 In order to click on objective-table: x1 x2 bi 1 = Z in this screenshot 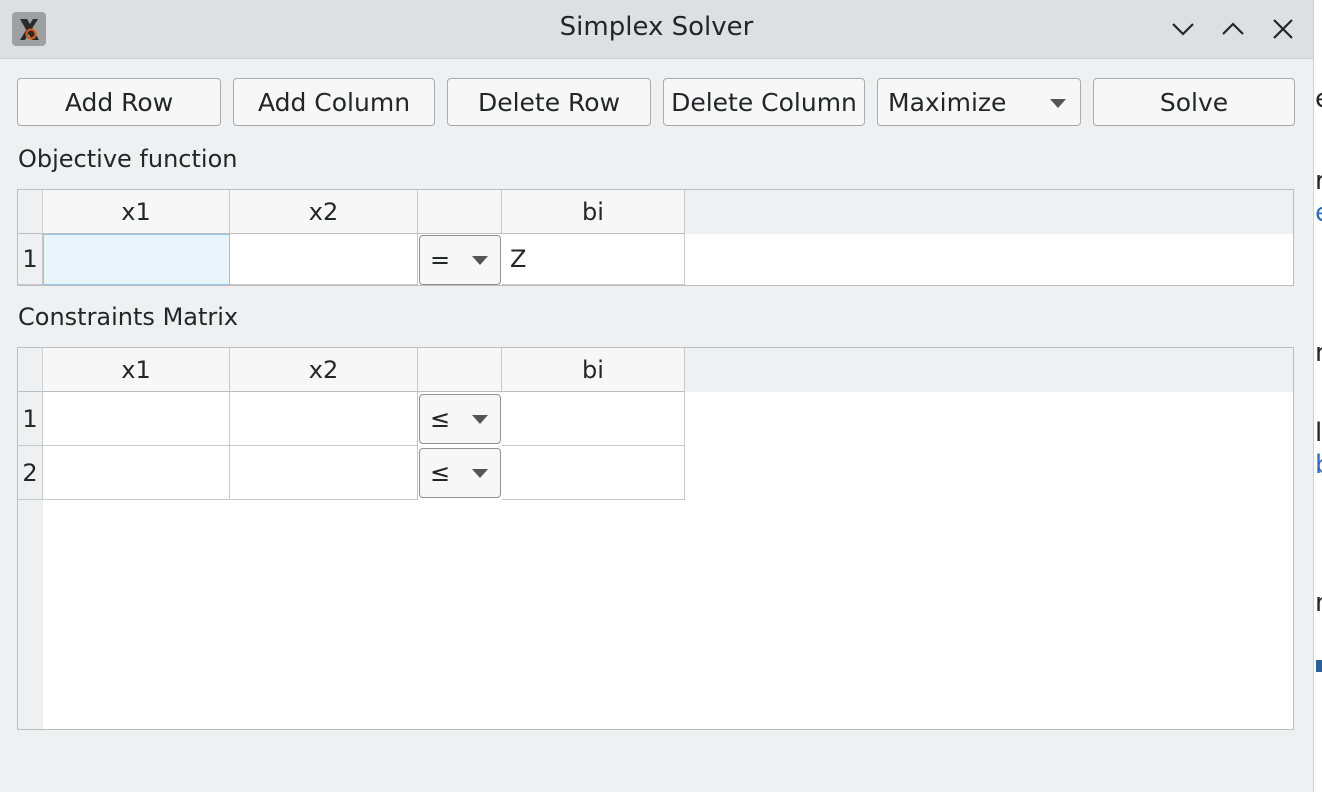, I will do `click(655, 237)`.